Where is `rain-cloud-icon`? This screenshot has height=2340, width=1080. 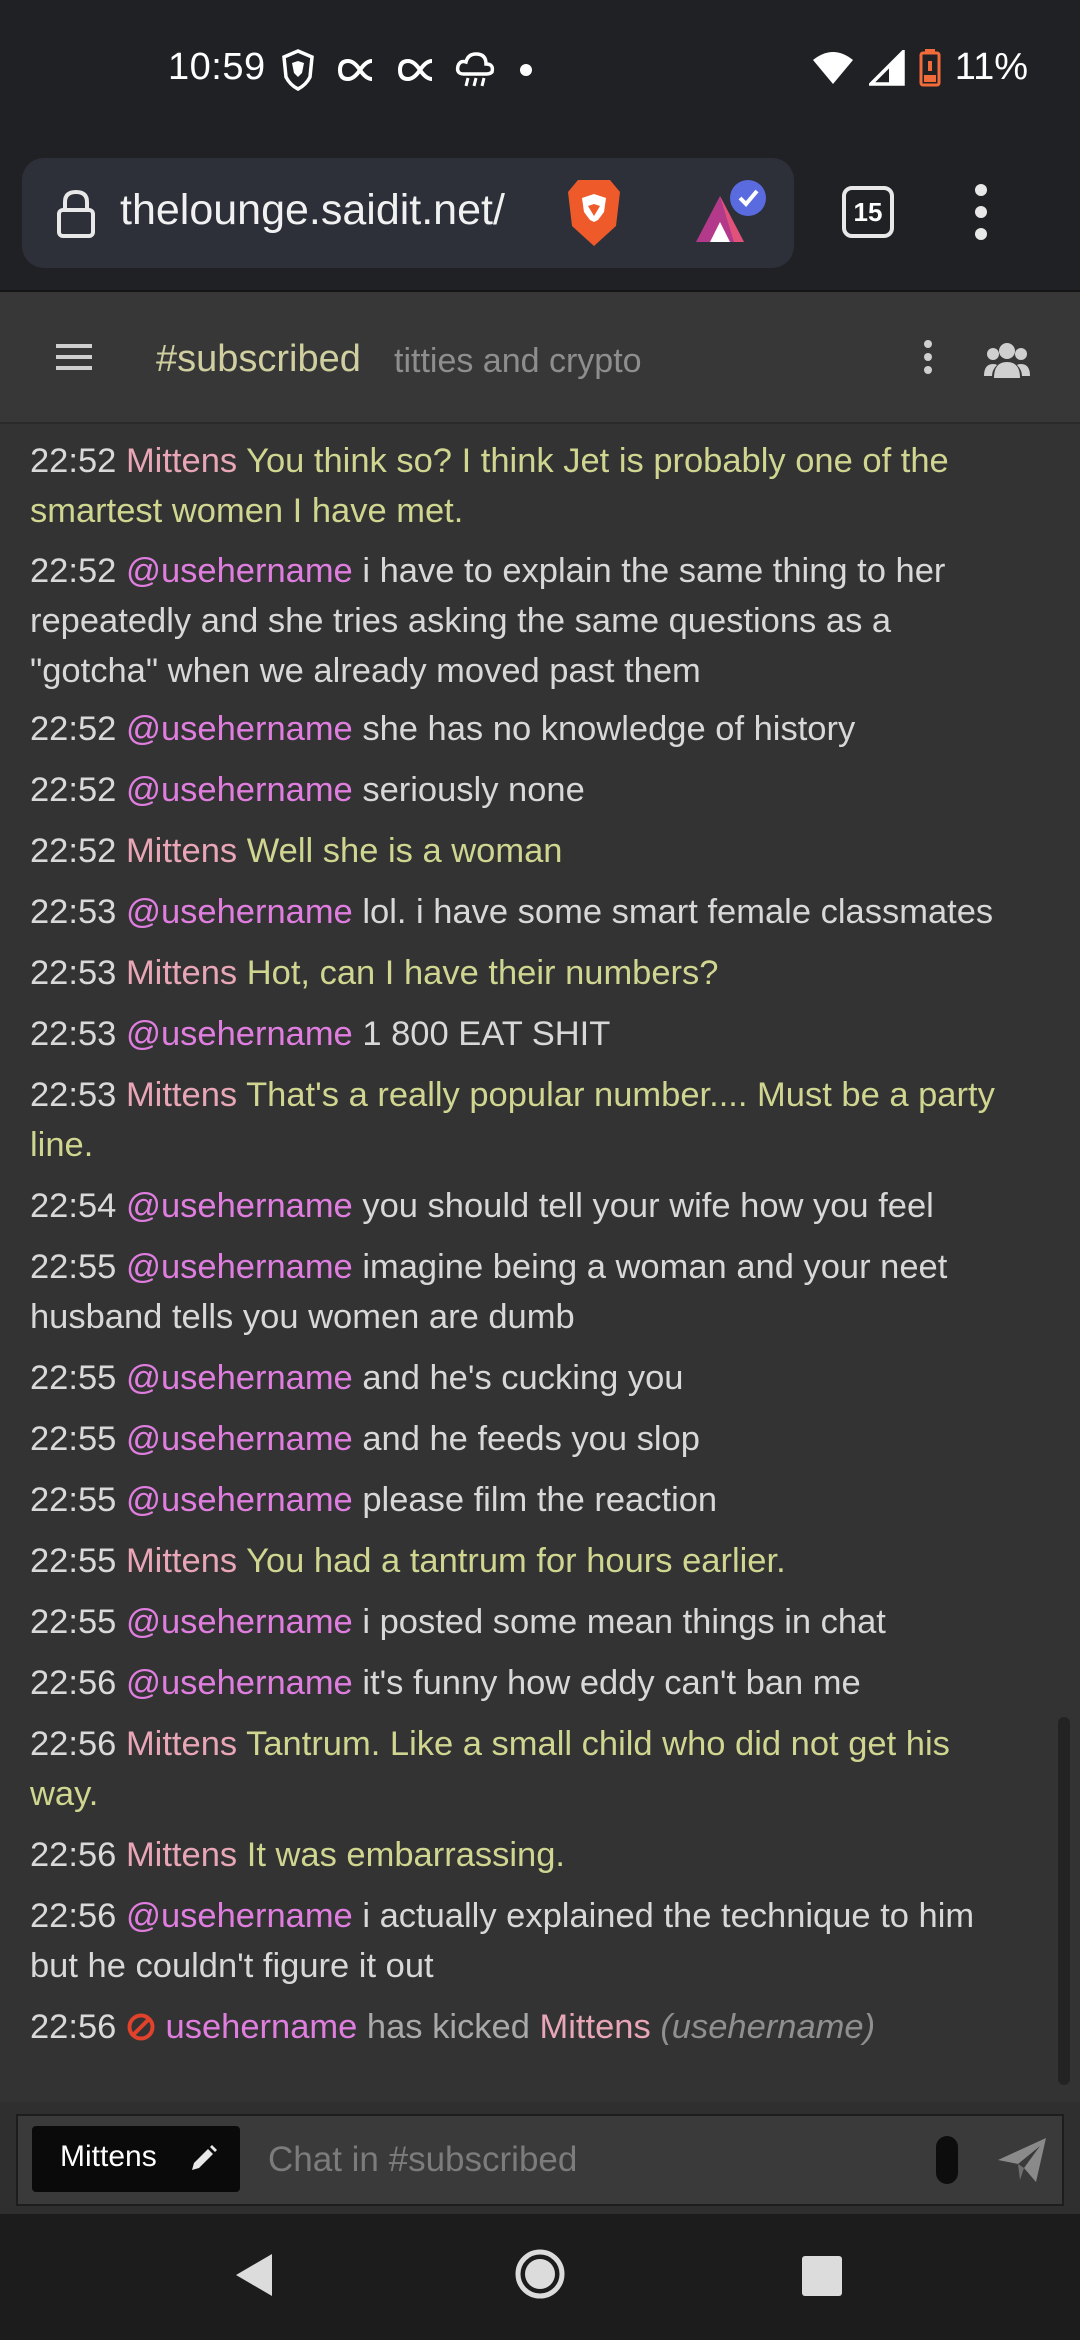 rain-cloud-icon is located at coordinates (475, 69).